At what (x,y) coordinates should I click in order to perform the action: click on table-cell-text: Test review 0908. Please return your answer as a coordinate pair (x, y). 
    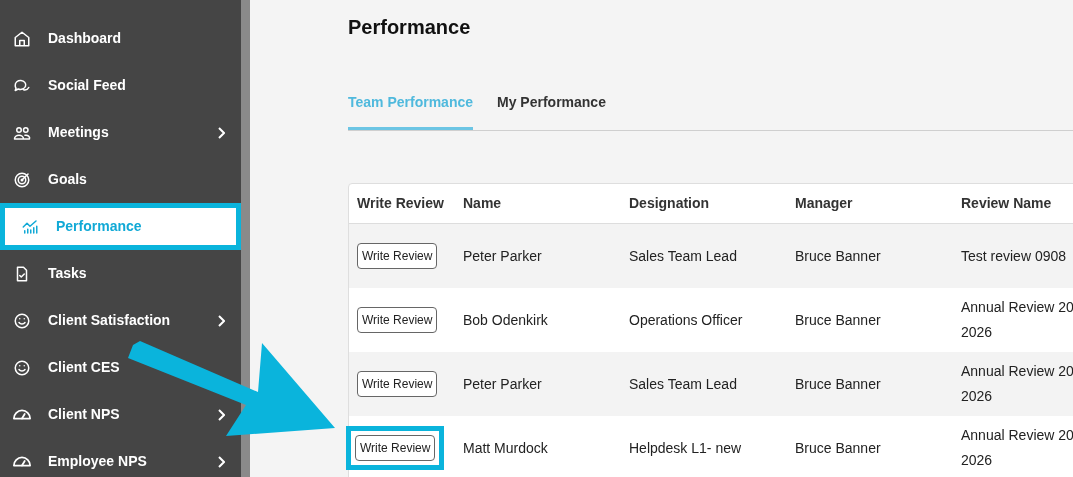
    Looking at the image, I should click on (1014, 256).